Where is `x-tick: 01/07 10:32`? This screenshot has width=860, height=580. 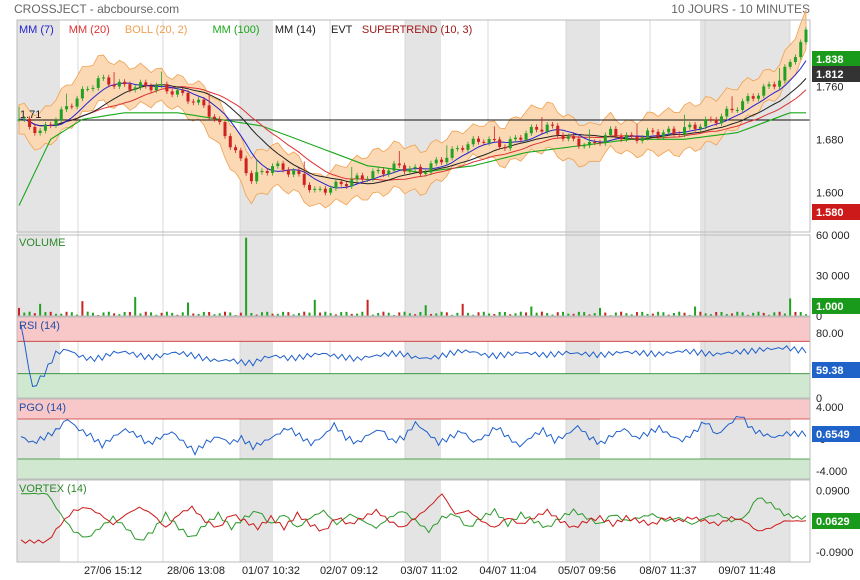
x-tick: 01/07 10:32 is located at coordinates (271, 571).